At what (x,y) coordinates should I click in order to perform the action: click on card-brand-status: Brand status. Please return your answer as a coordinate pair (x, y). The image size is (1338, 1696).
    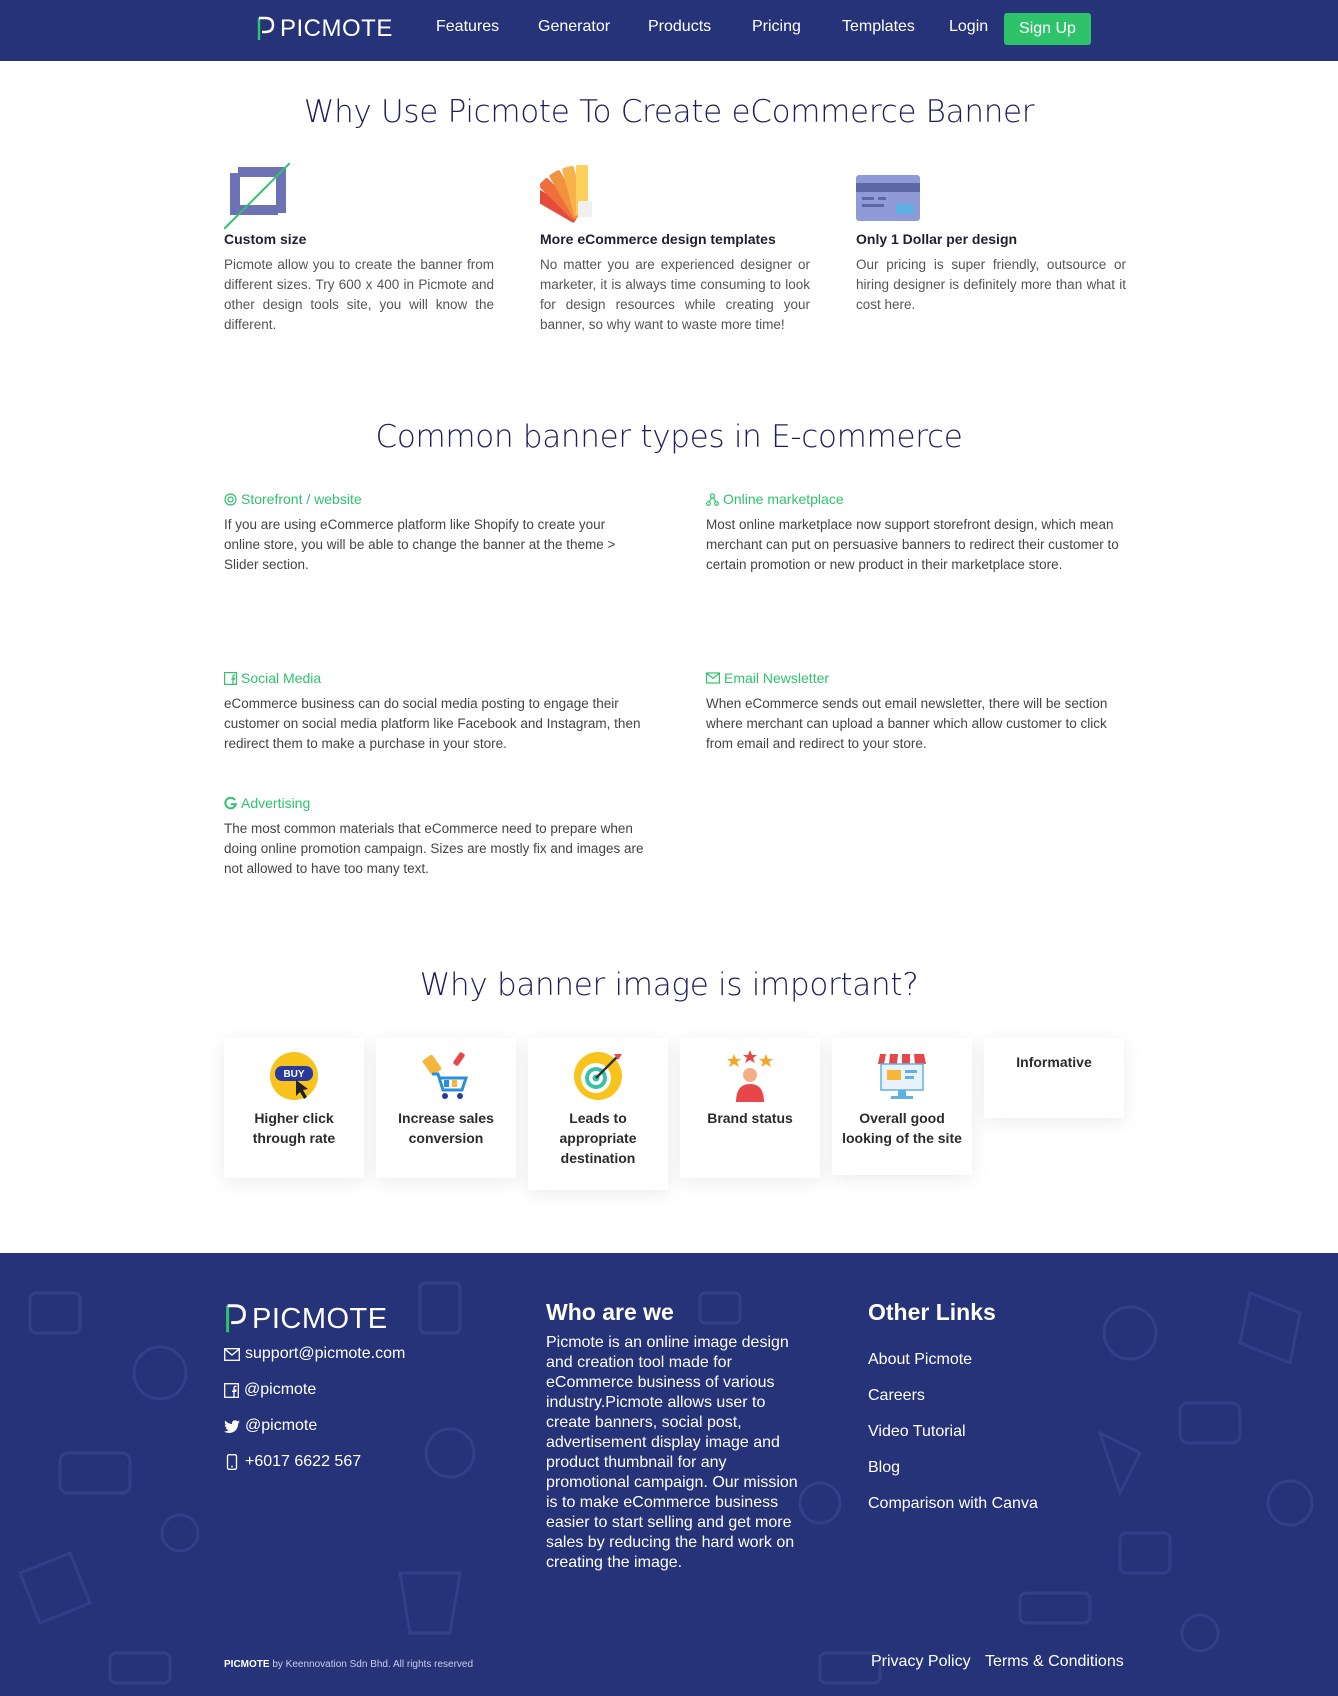
    Looking at the image, I should click on (750, 1108).